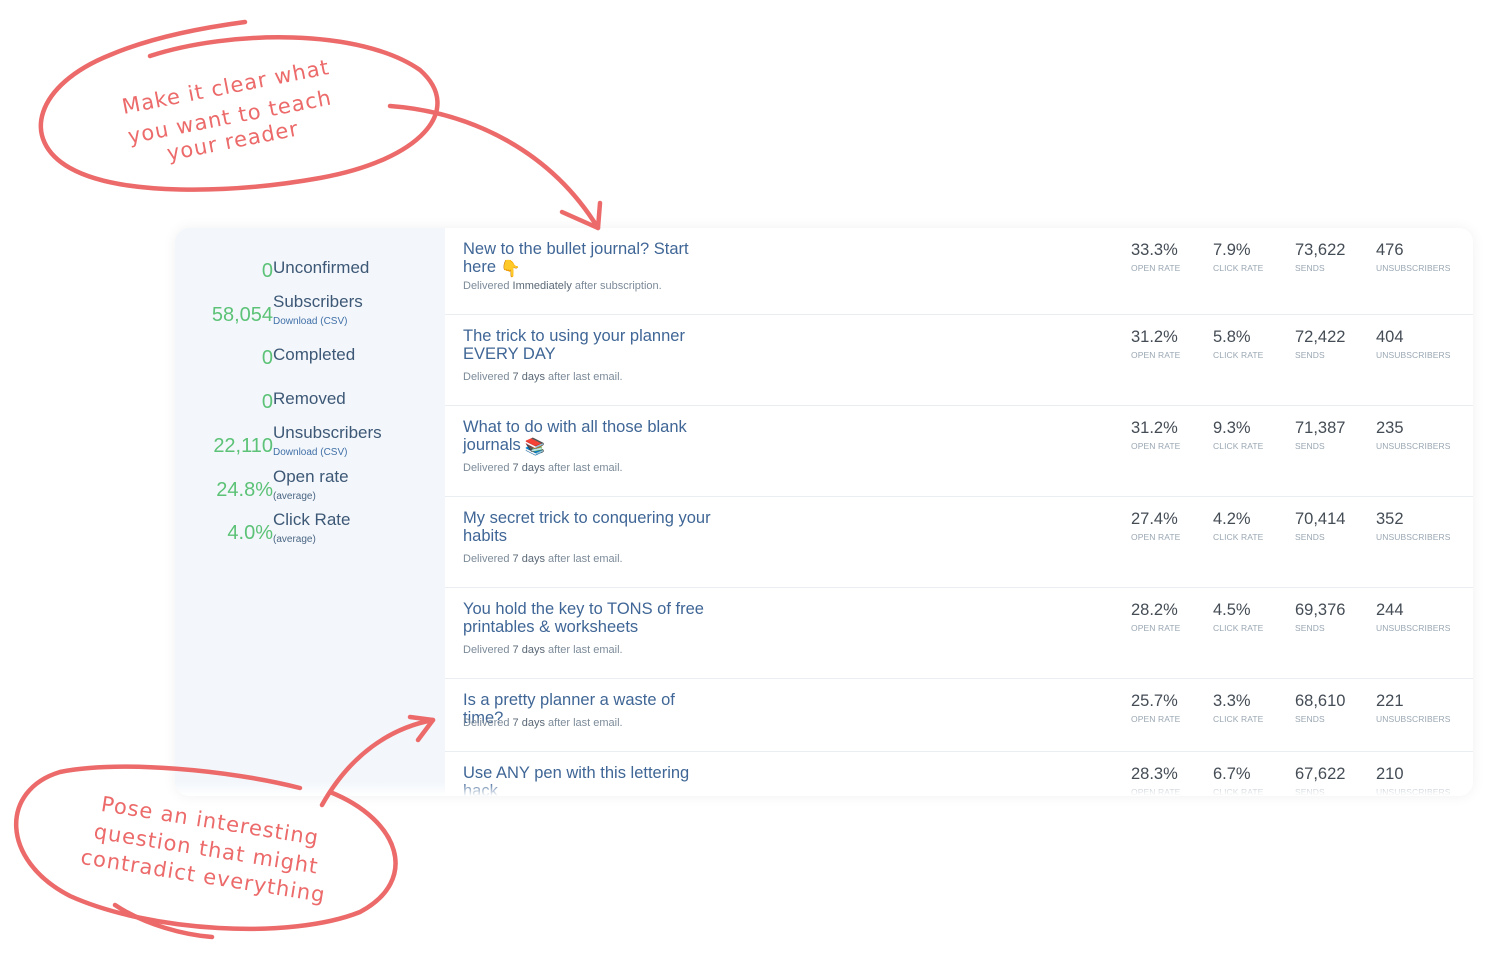 This screenshot has height=969, width=1500. I want to click on metric-unsub-value: 235, so click(1390, 428).